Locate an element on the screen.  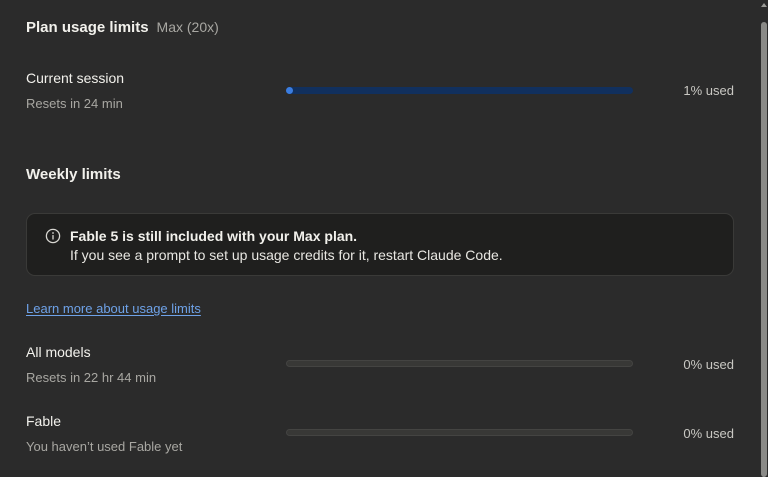
all-models-title: All models is located at coordinates (58, 352).